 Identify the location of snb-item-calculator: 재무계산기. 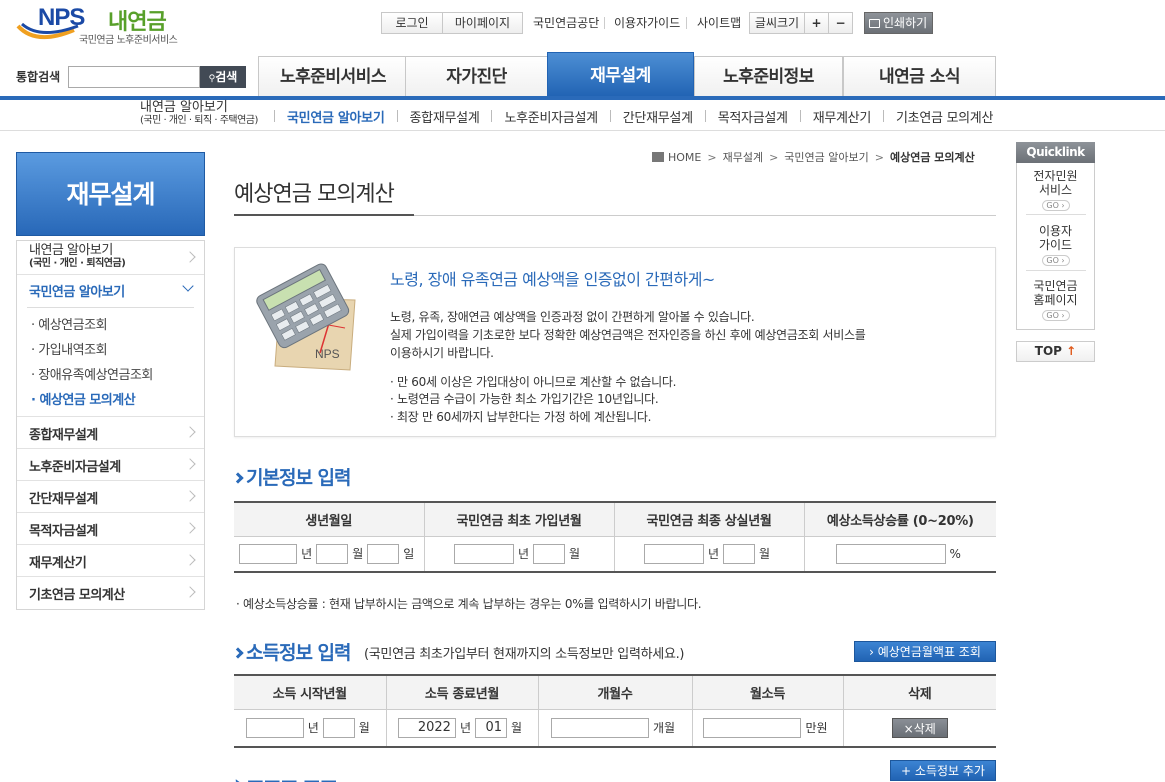
(842, 116).